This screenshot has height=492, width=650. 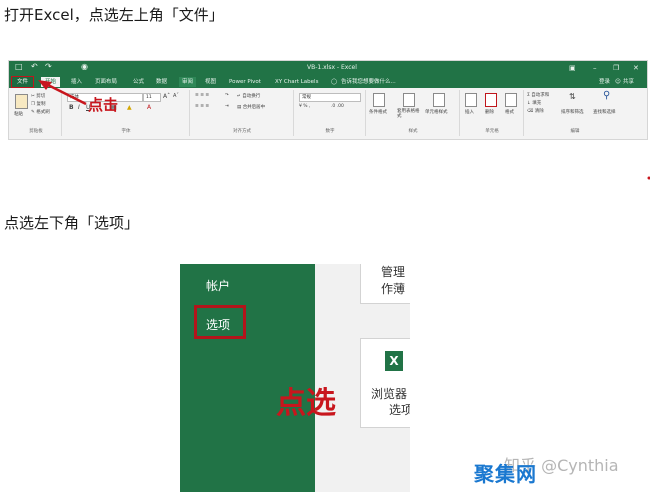 I want to click on find-select-label: 查找和选择, so click(x=604, y=112).